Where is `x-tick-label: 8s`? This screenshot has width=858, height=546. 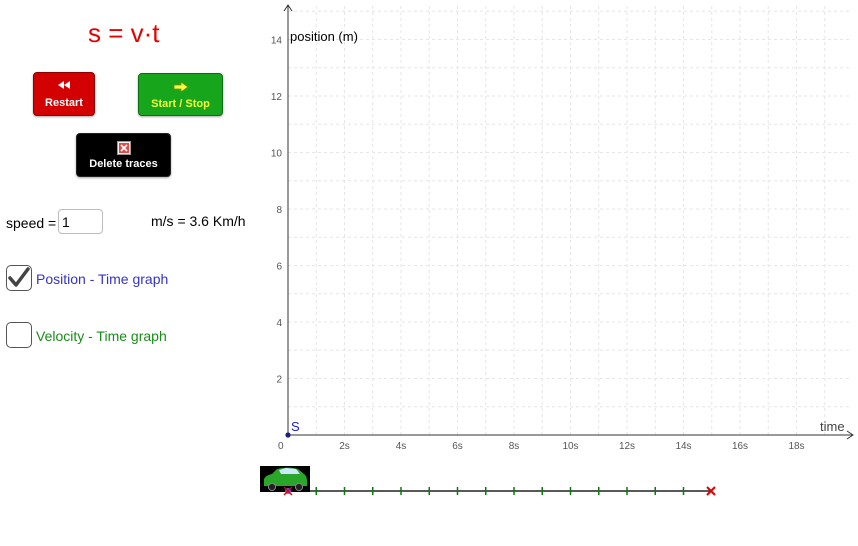
x-tick-label: 8s is located at coordinates (514, 446).